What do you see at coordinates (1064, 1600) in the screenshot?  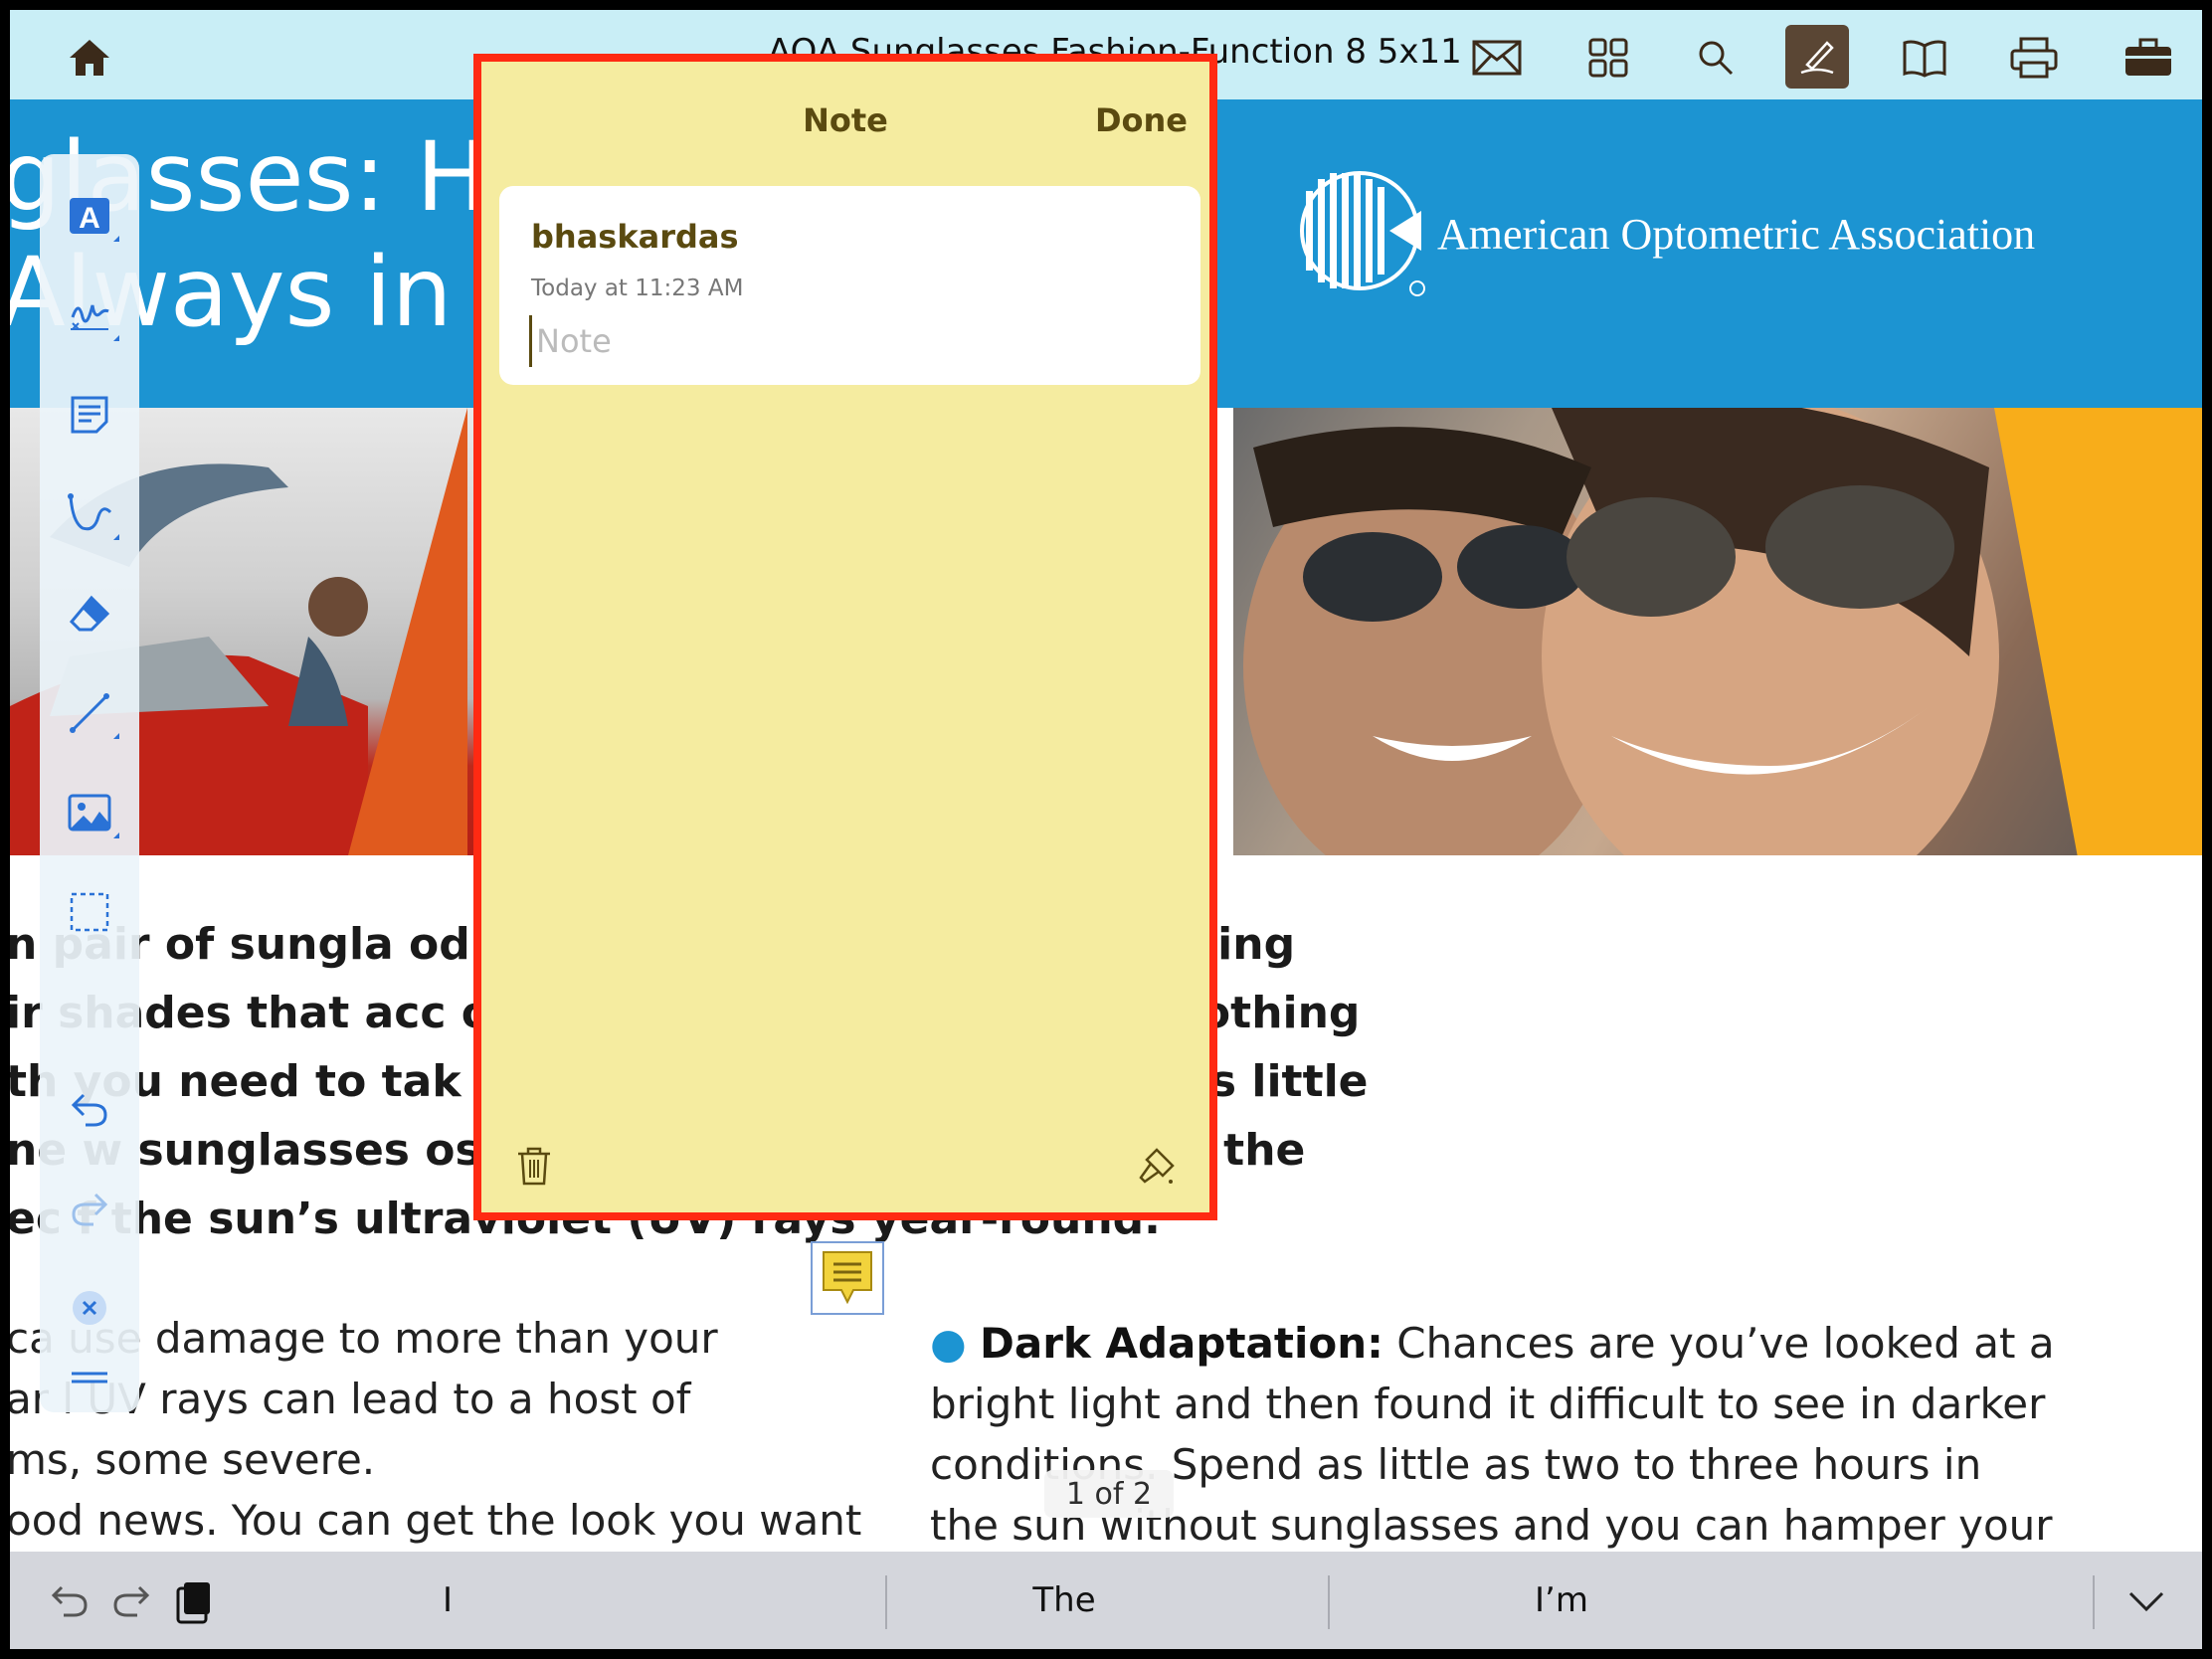 I see `suggestion-2: The` at bounding box center [1064, 1600].